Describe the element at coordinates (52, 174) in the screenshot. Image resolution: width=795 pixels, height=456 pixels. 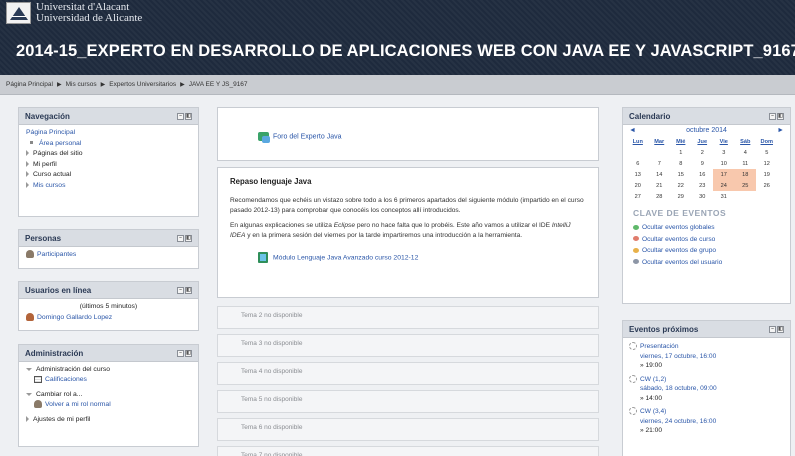
I see `nav-current-course: Curso actual` at that location.